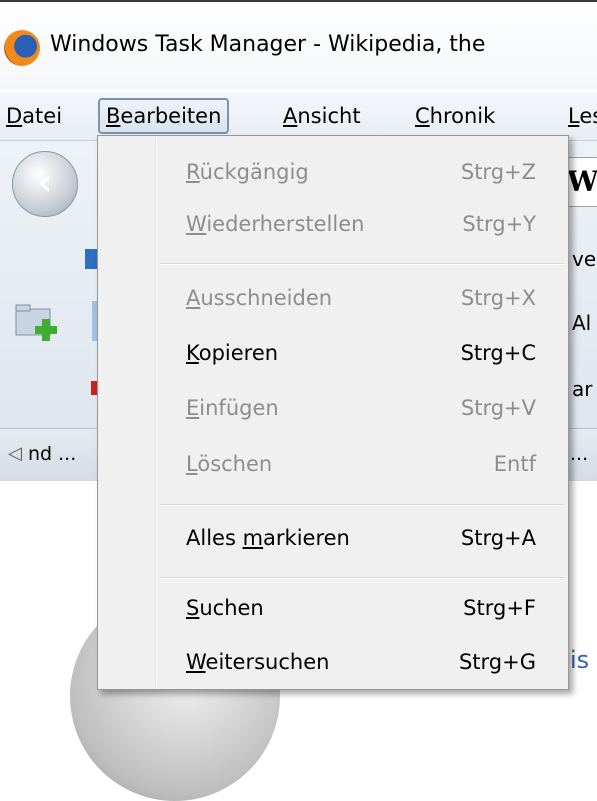 This screenshot has height=801, width=597. I want to click on menu-item-copy: Kopieren Strg+C, so click(361, 361).